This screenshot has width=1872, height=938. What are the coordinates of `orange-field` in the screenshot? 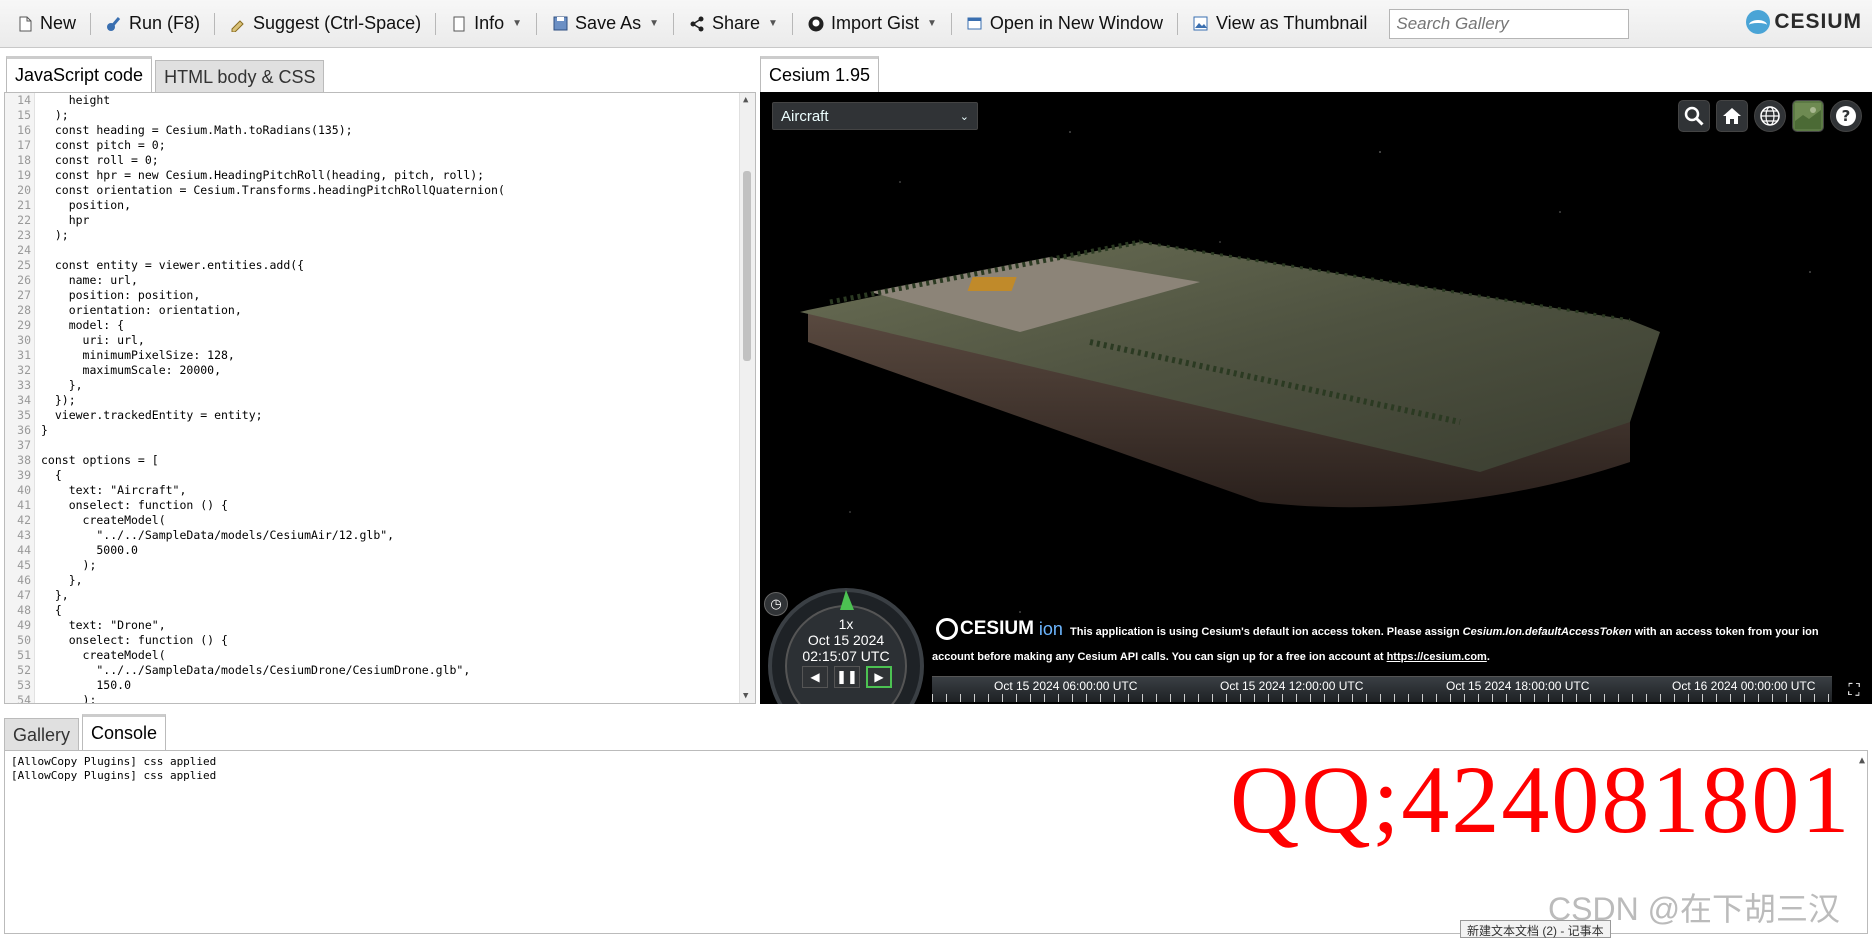 It's located at (992, 284).